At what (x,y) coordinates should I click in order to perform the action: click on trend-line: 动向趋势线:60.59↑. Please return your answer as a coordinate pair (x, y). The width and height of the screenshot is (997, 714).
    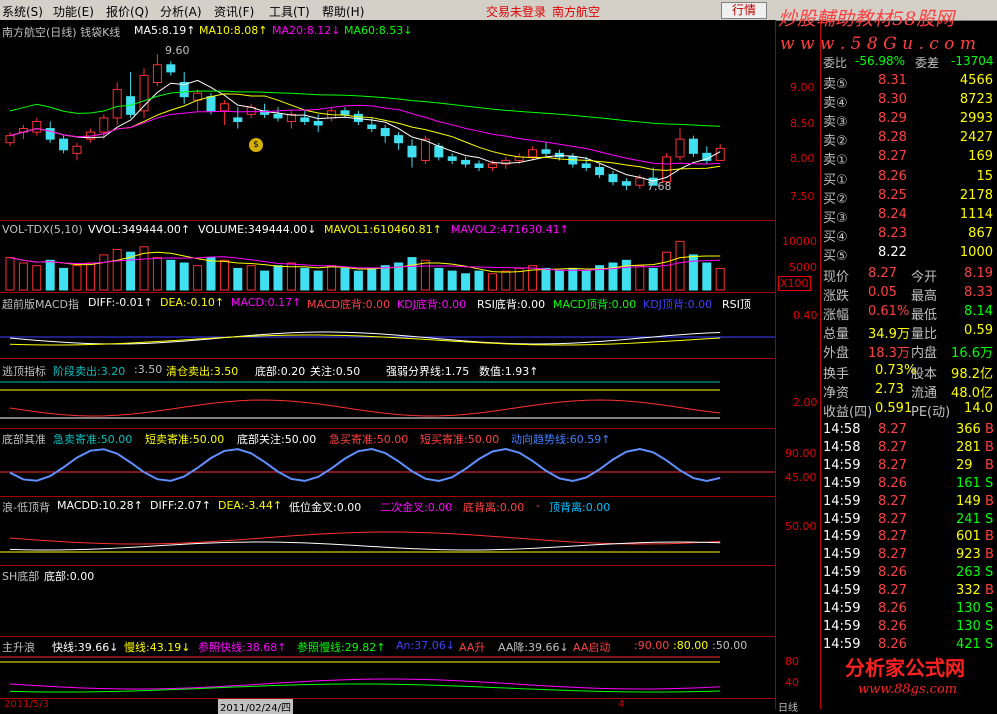
    Looking at the image, I should click on (561, 439).